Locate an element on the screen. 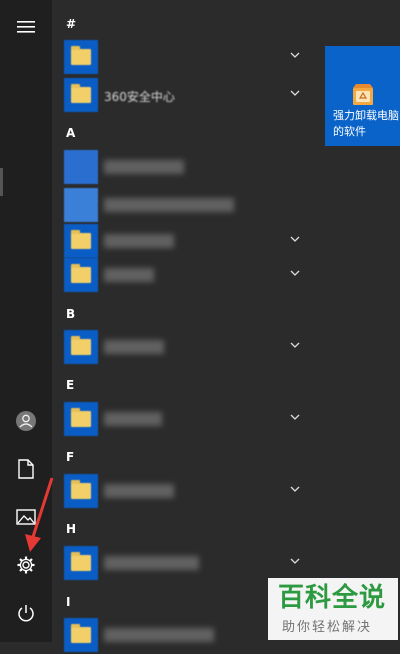 This screenshot has height=654, width=400. watermark-logo: 百科全说 助你轻松解决 is located at coordinates (333, 609).